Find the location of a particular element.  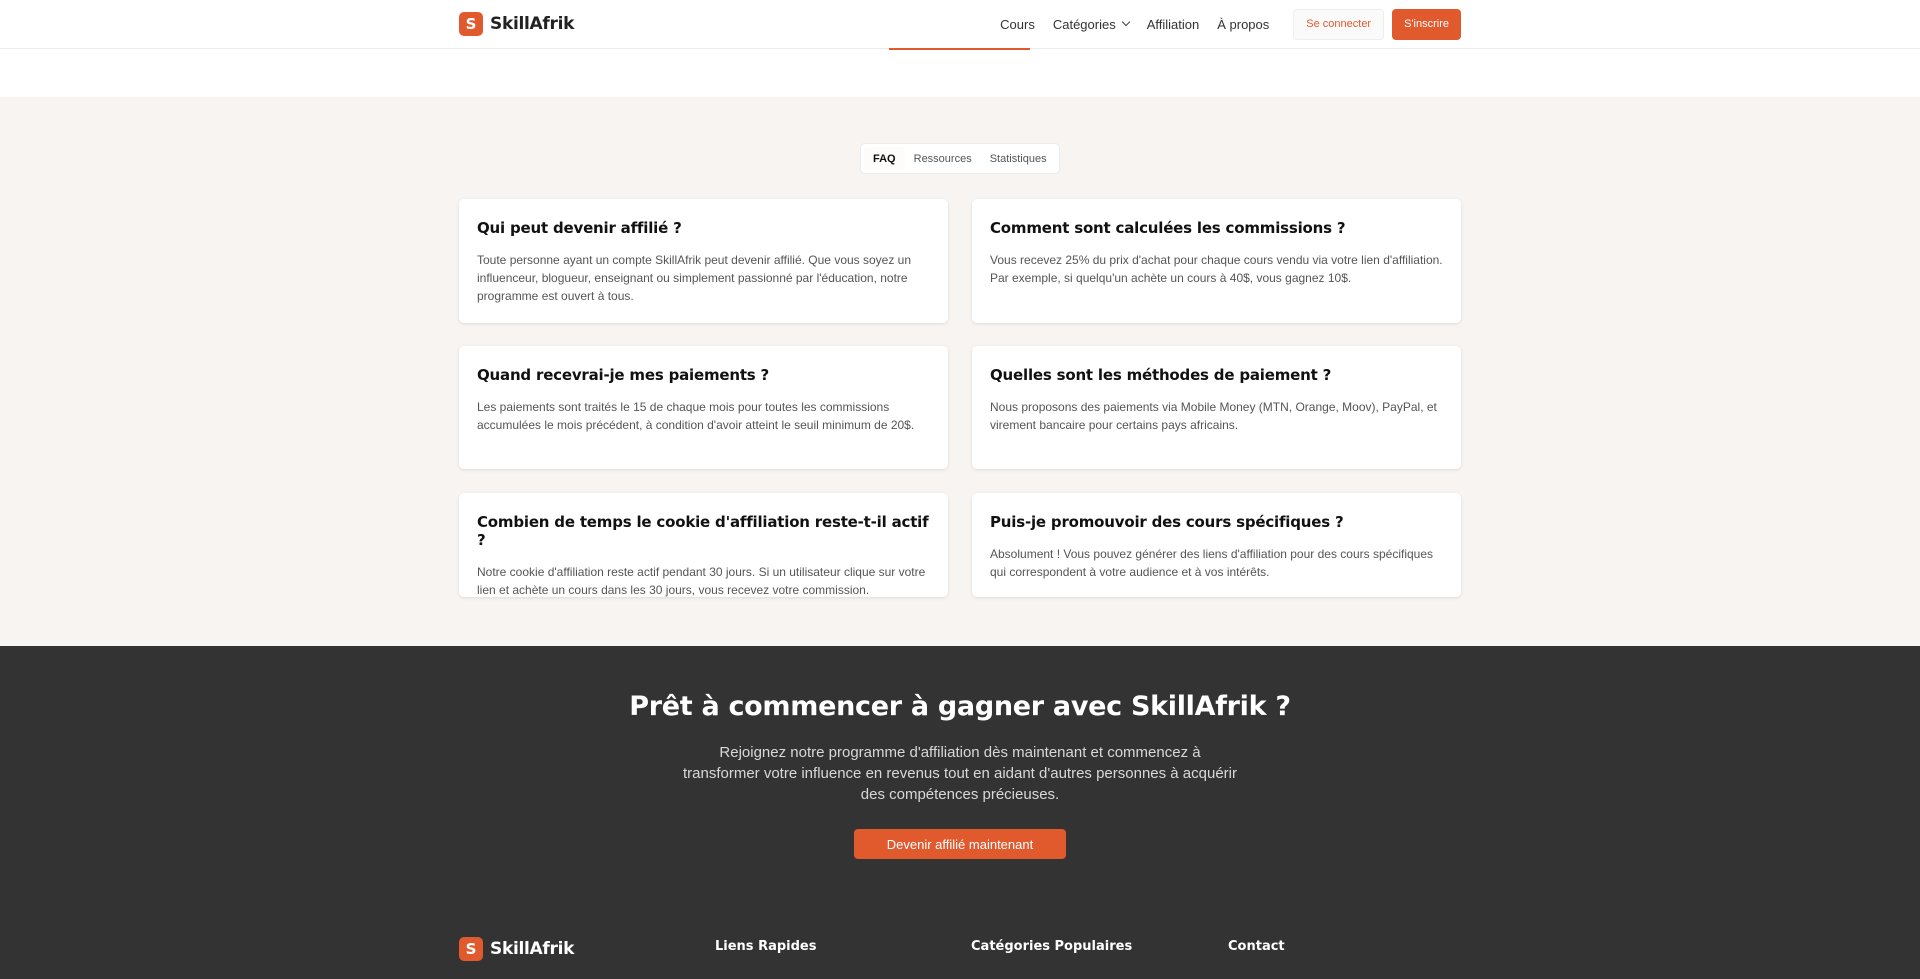

footer-heading-contact: Contact is located at coordinates (1256, 946).